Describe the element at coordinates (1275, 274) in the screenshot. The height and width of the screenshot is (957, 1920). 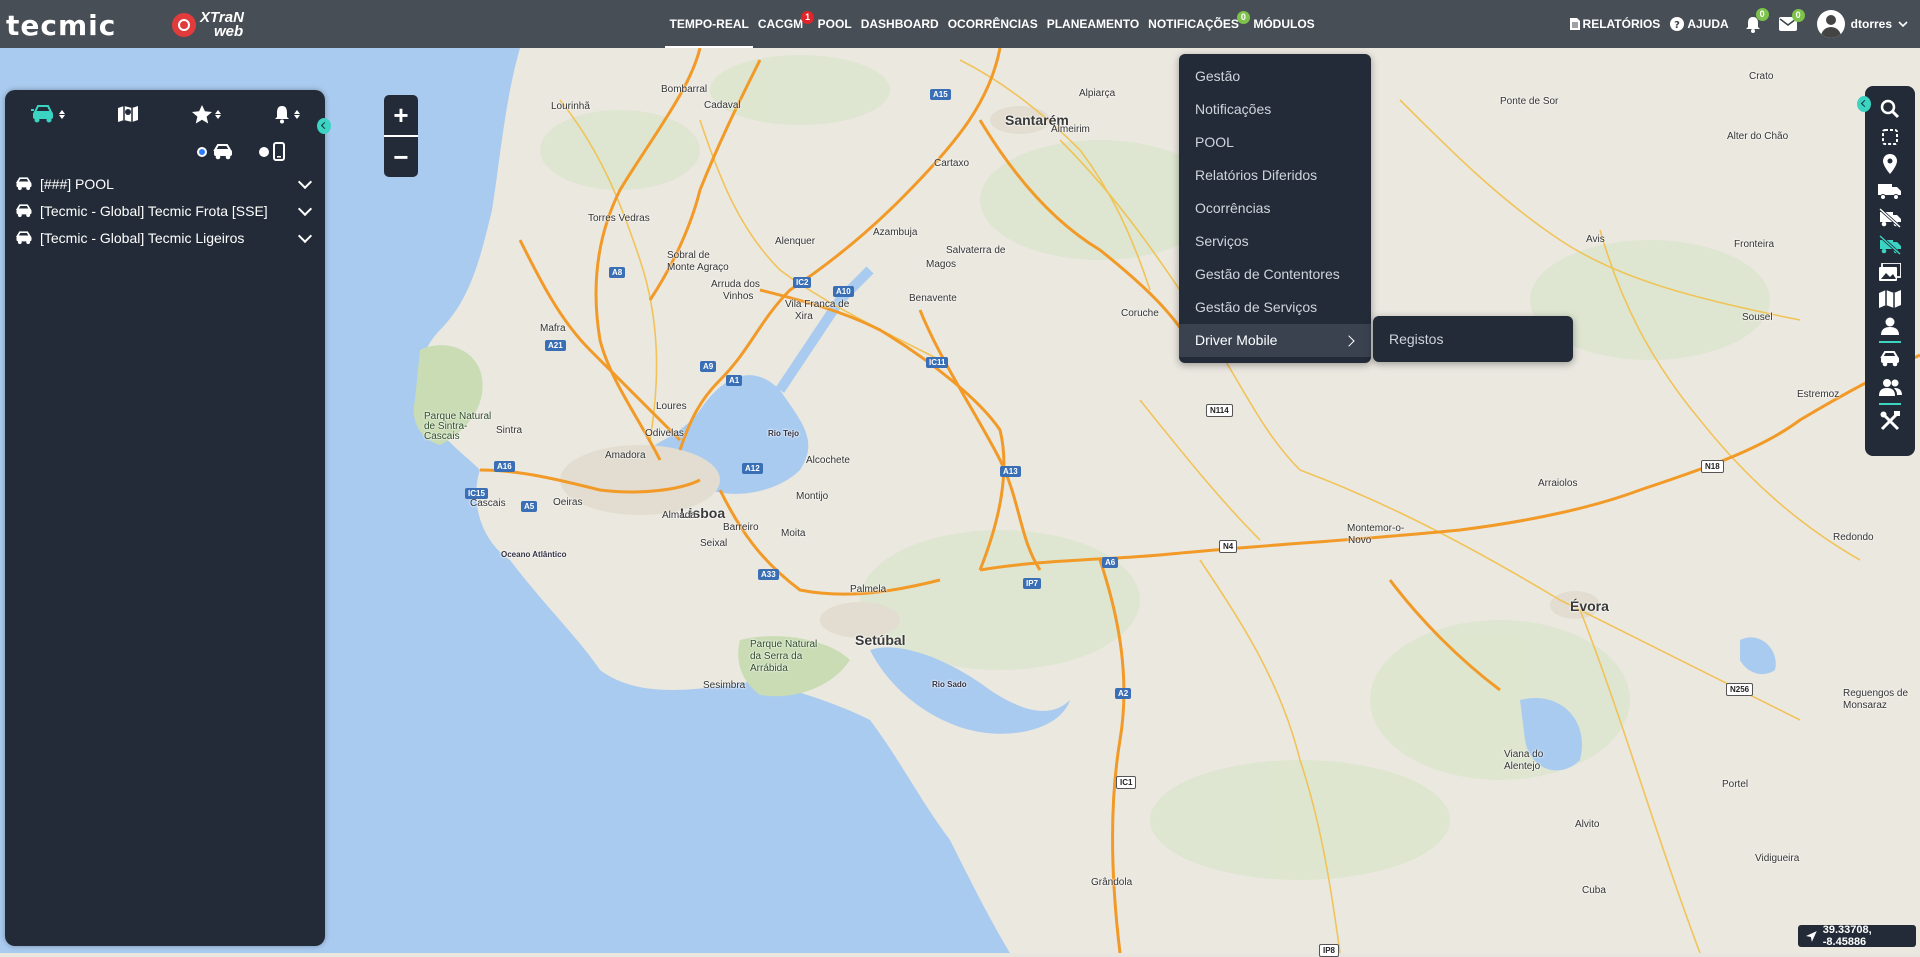
I see `menu-item-gestao-contentores: Gestão de Contentores` at that location.